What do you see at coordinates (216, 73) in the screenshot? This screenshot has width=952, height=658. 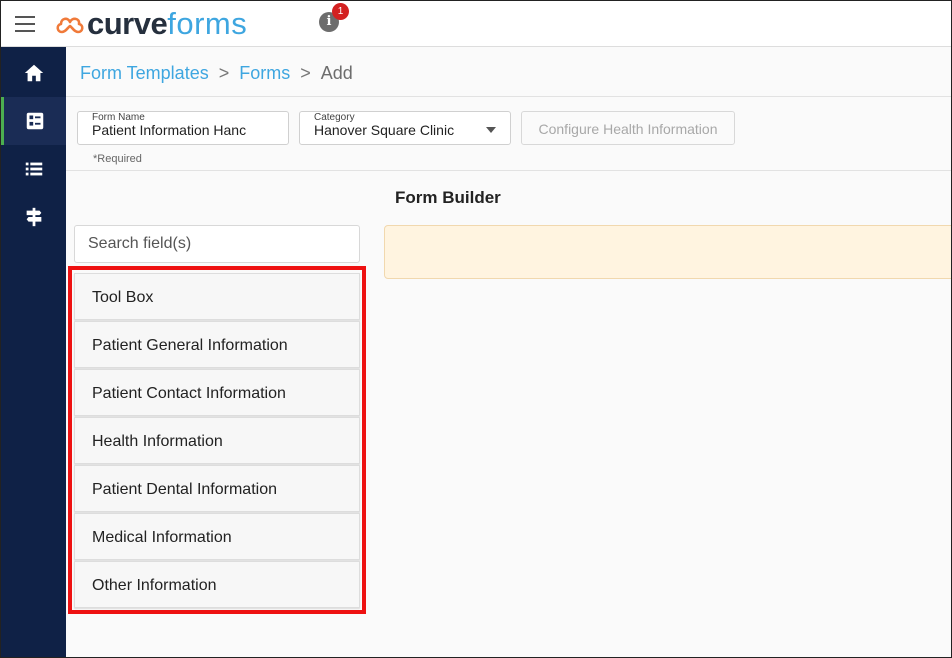 I see `breadcrumb: Form Templates > Forms > Add` at bounding box center [216, 73].